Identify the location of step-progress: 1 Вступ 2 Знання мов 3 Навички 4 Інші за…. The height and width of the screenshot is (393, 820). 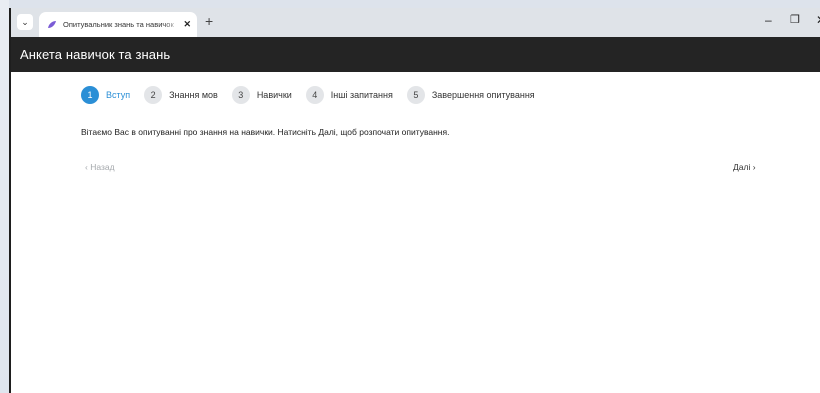
(315, 95).